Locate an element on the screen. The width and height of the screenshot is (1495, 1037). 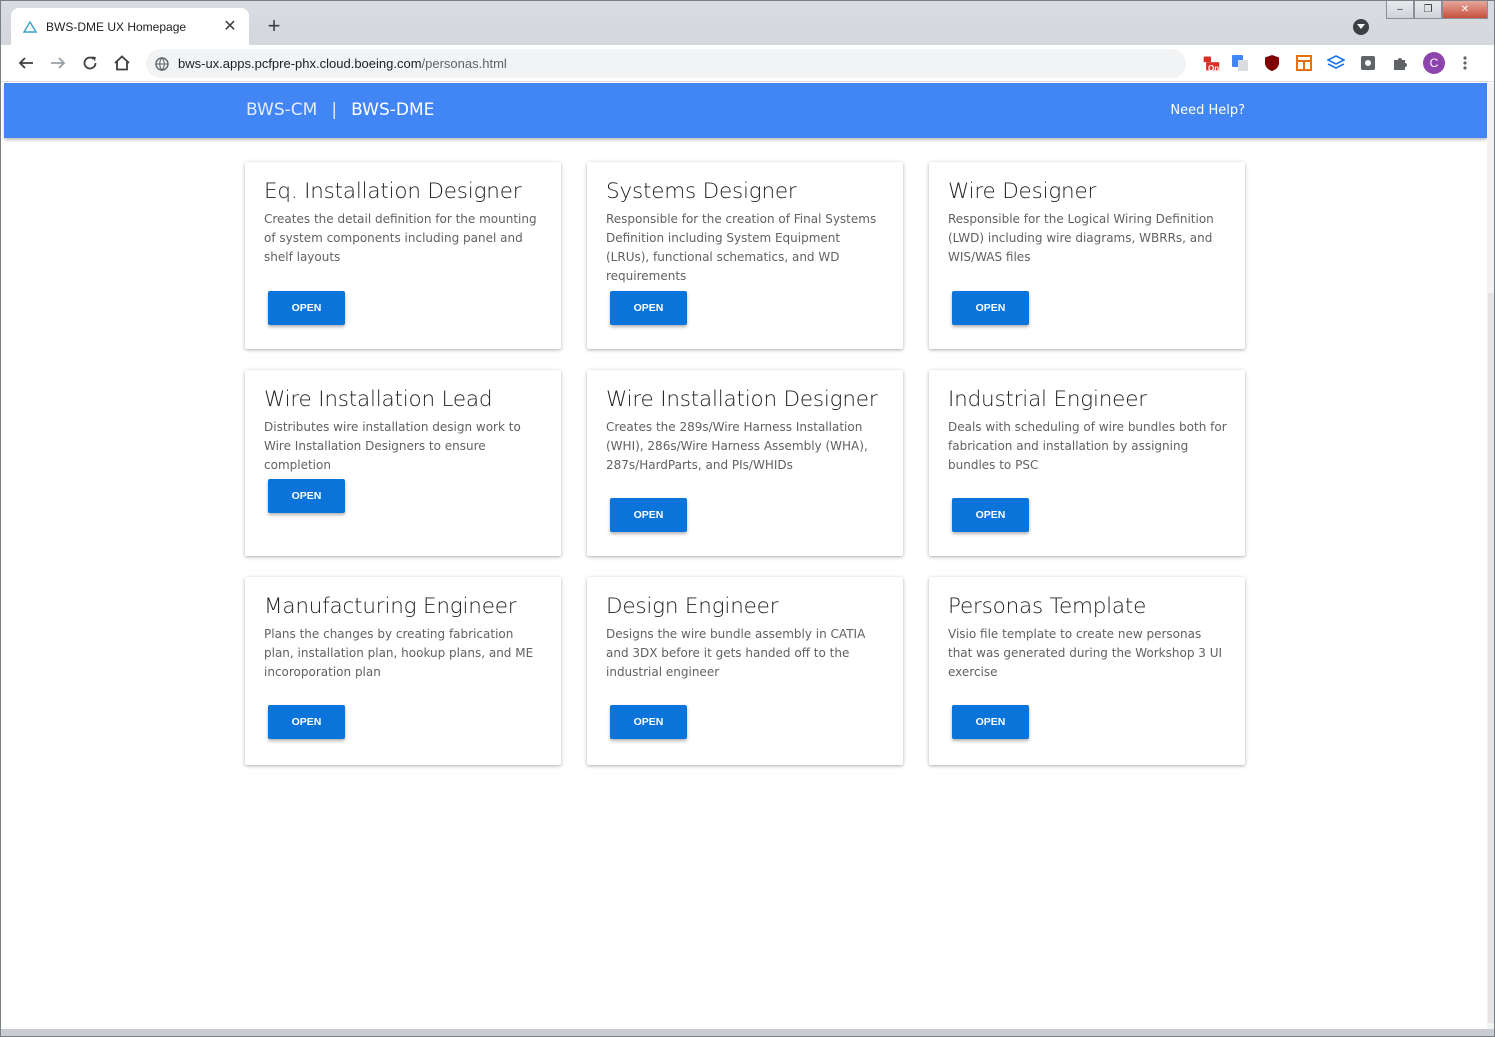
scrollbar-thumb is located at coordinates (1491, 658).